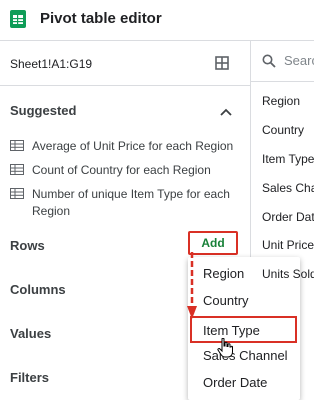 The height and width of the screenshot is (400, 320). Describe the element at coordinates (30, 377) in the screenshot. I see `filters-heading: Filters` at that location.